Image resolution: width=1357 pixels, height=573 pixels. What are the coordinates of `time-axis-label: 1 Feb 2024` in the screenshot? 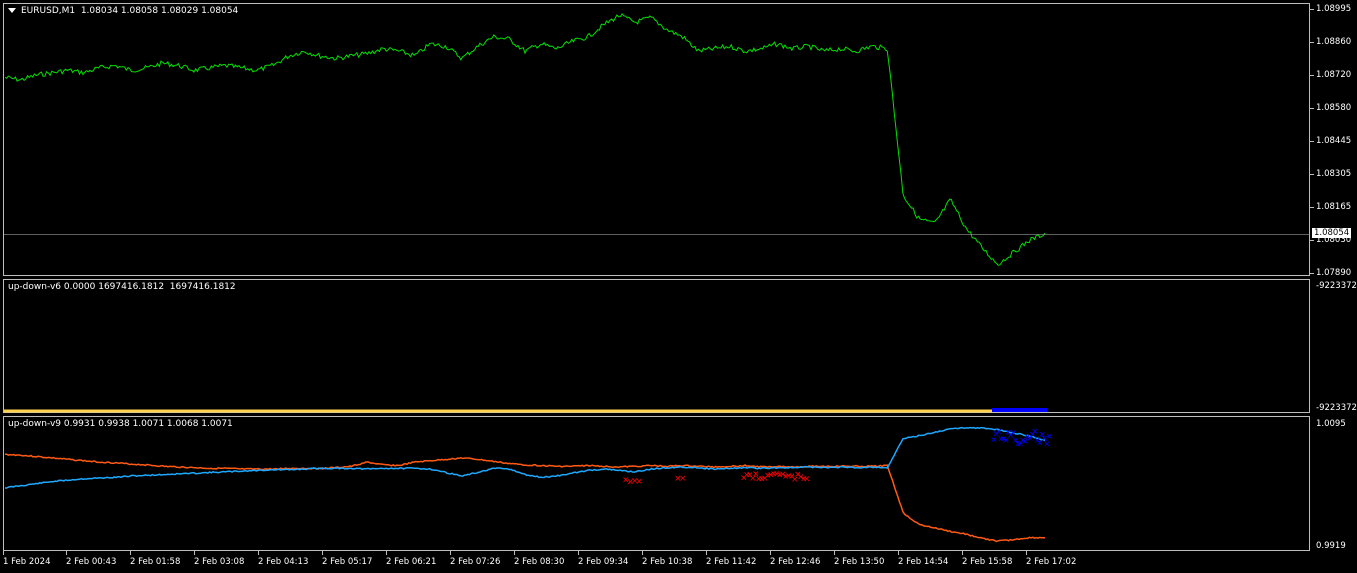 It's located at (27, 562).